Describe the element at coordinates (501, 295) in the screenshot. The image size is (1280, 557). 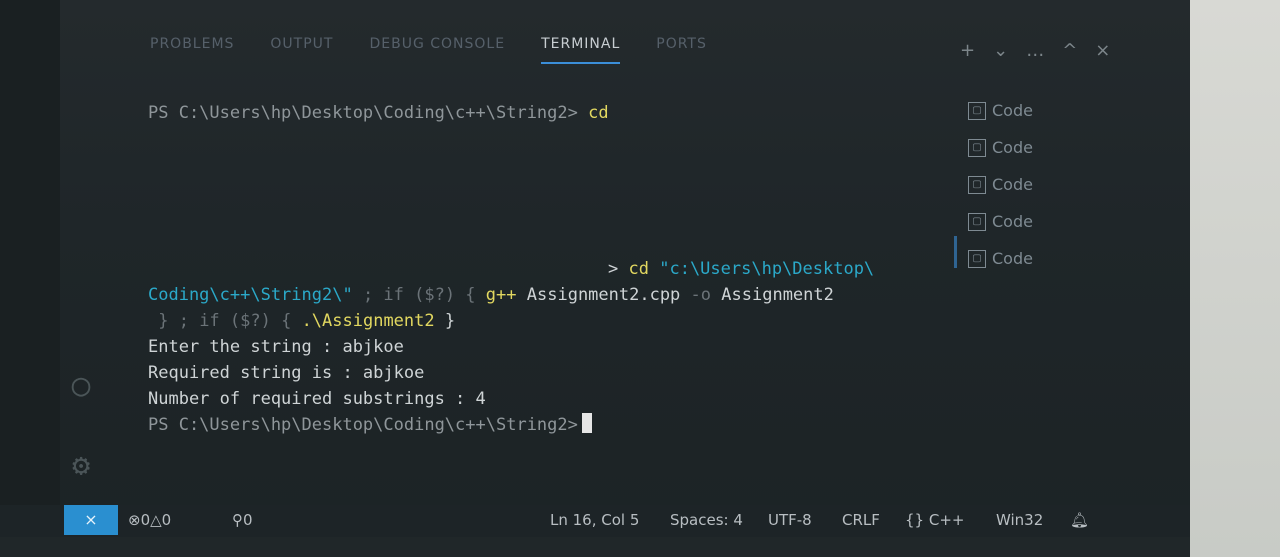
I see `command: g++` at that location.